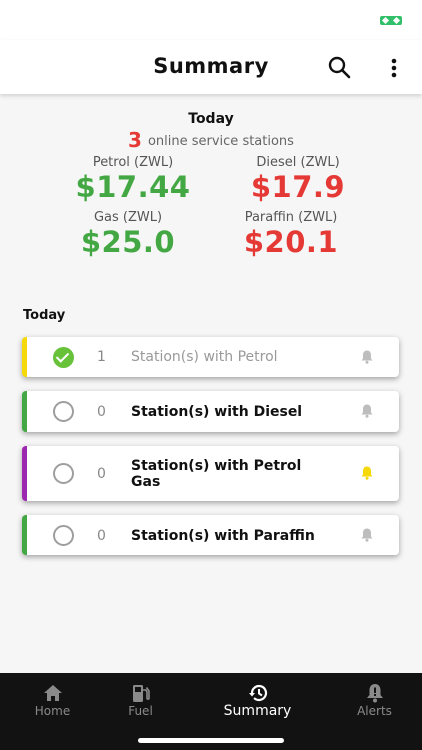 The image size is (422, 750). I want to click on screen-record-indicator-icon, so click(391, 20).